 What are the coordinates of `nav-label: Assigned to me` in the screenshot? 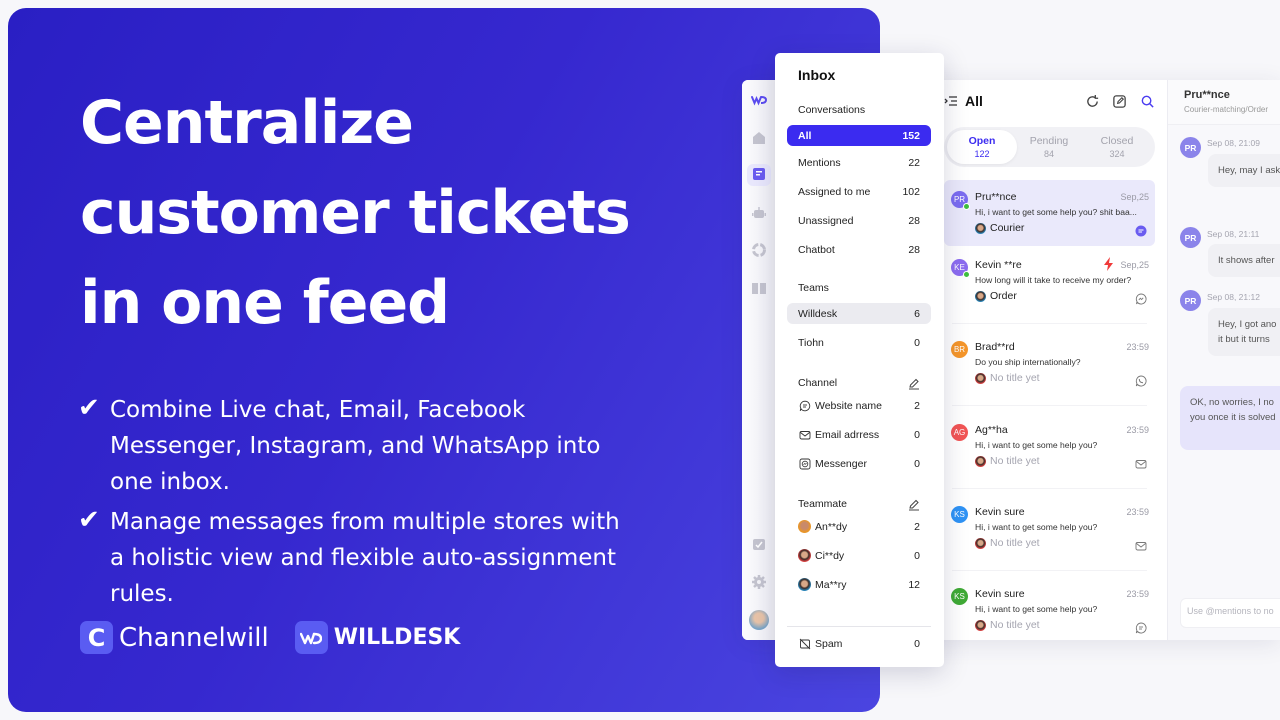 It's located at (834, 191).